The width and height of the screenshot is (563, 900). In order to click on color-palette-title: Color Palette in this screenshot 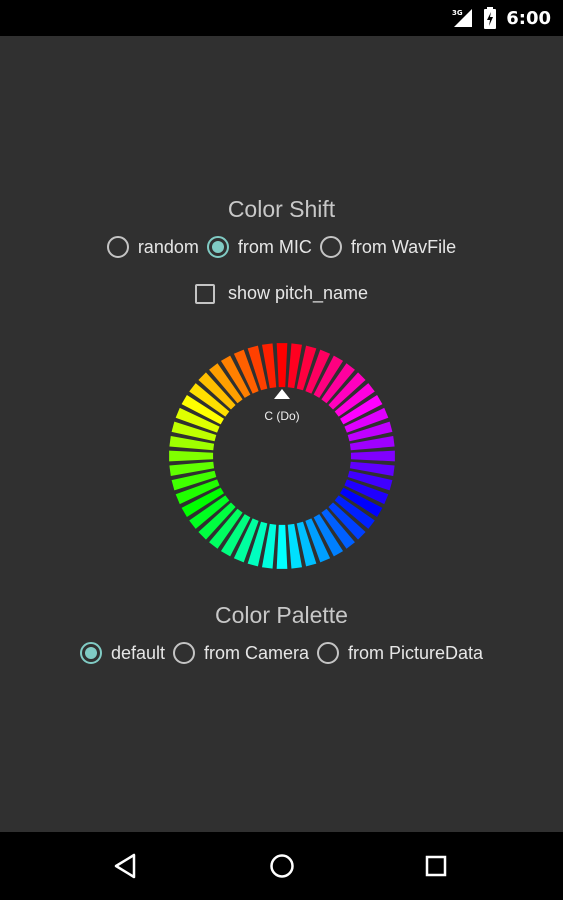, I will do `click(281, 615)`.